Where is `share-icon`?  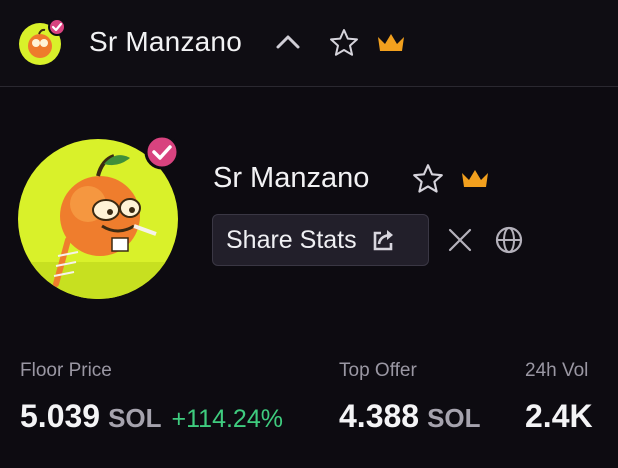 share-icon is located at coordinates (383, 240).